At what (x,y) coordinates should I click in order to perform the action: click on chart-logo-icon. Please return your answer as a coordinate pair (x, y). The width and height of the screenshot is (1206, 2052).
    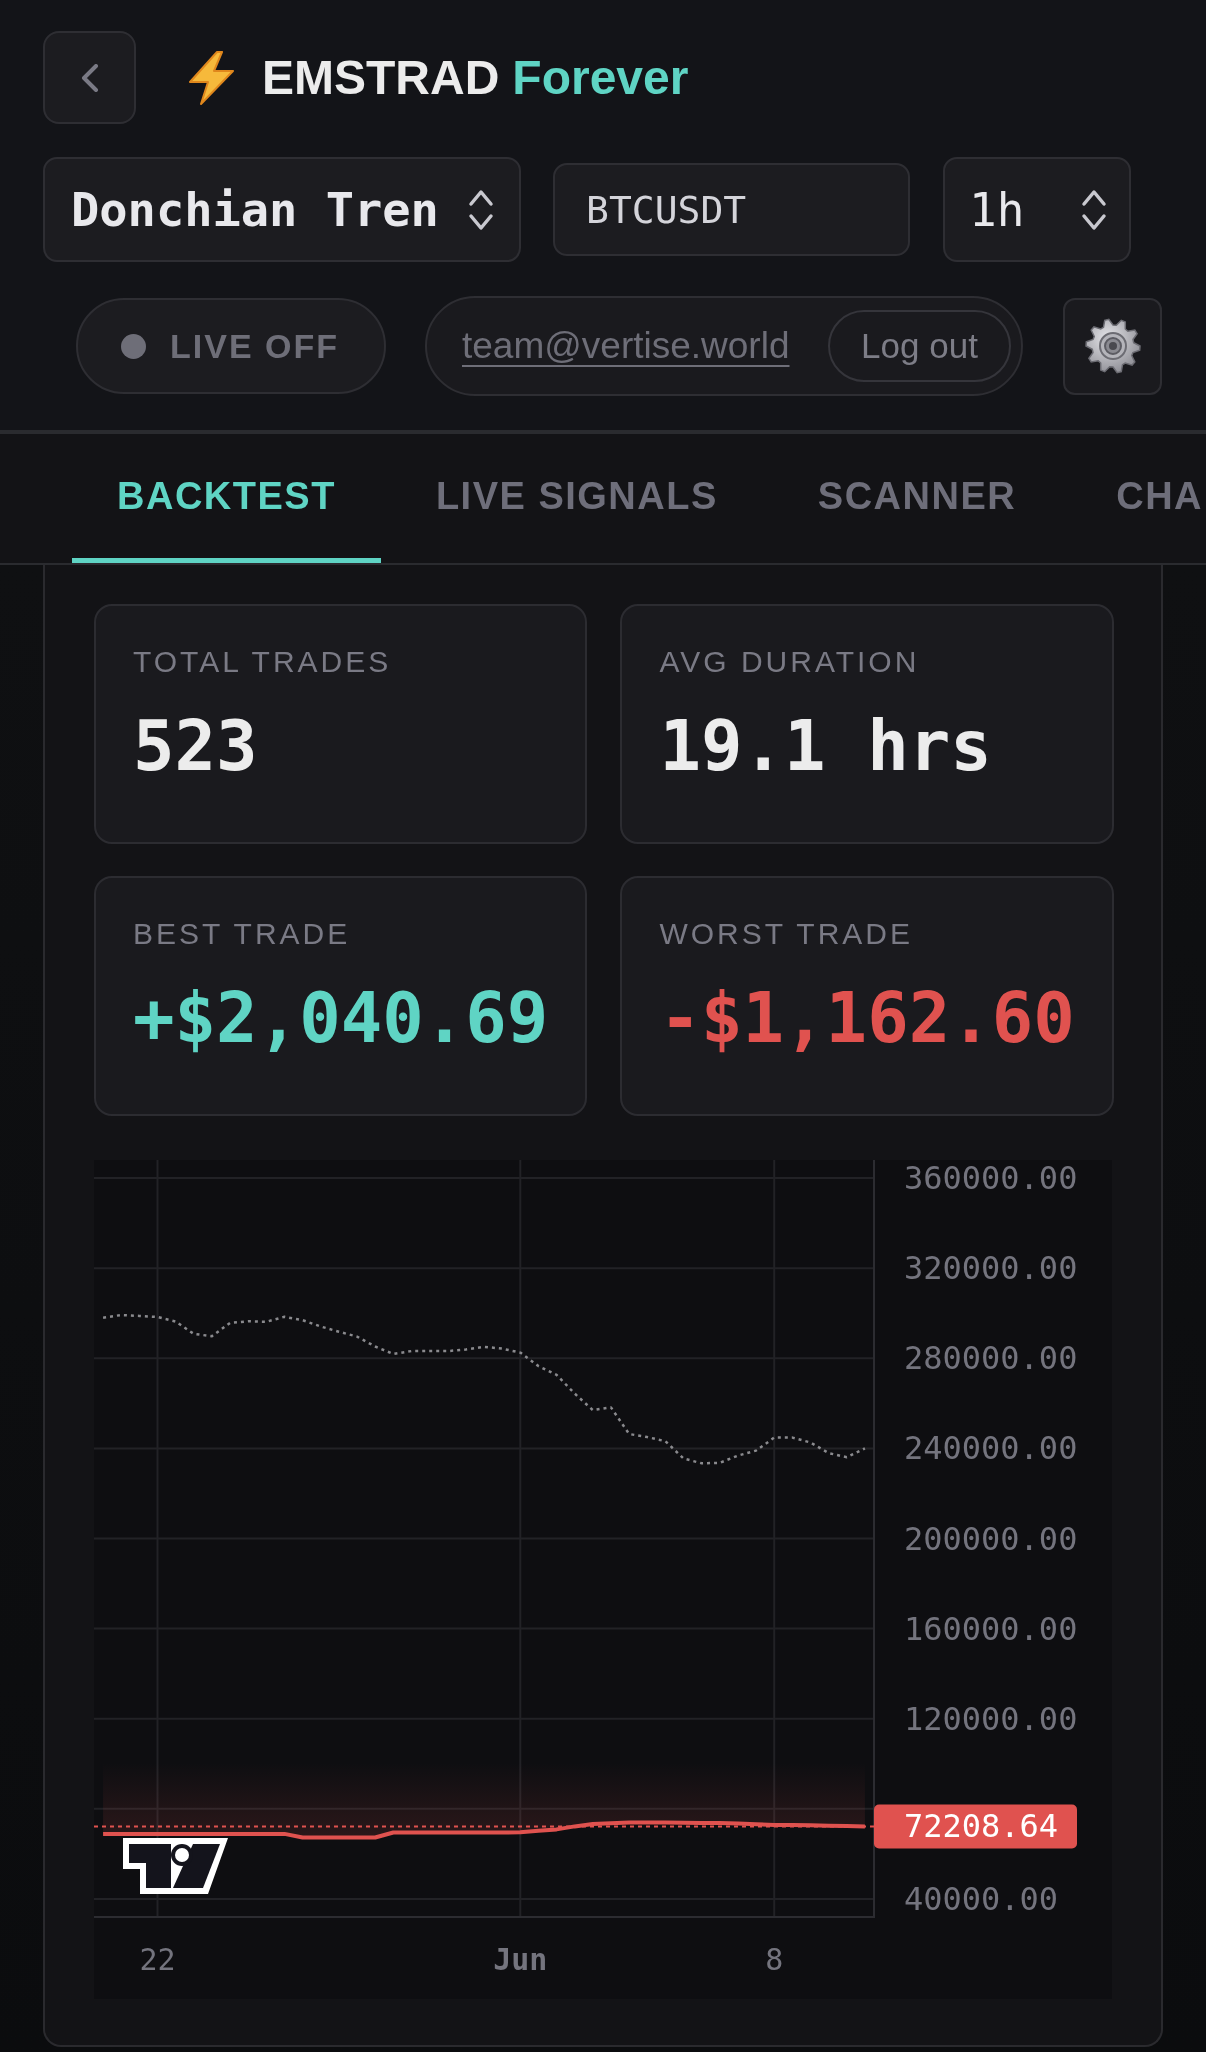
    Looking at the image, I should click on (175, 1866).